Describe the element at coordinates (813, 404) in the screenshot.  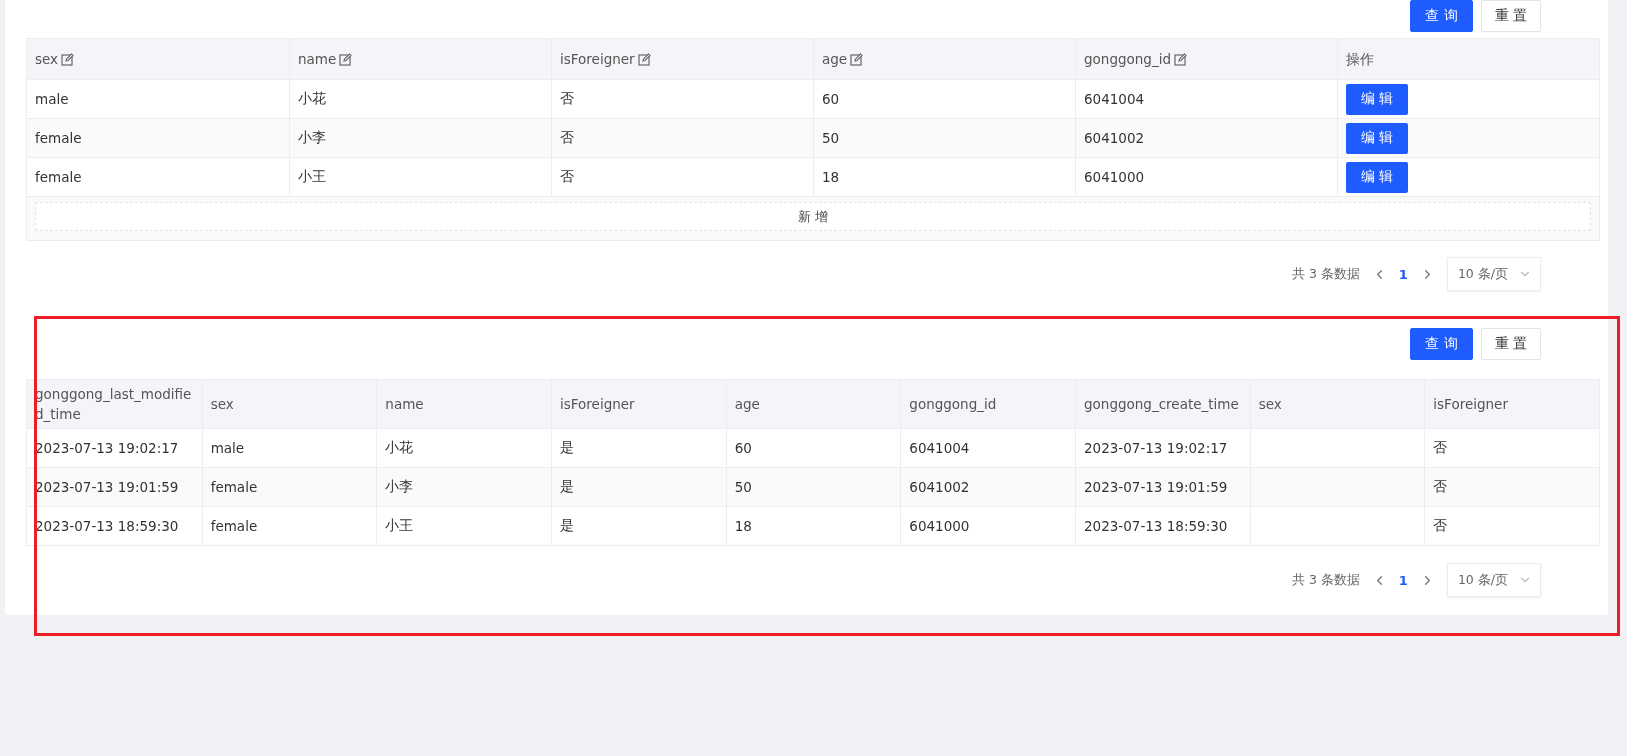
I see `column-header: age` at that location.